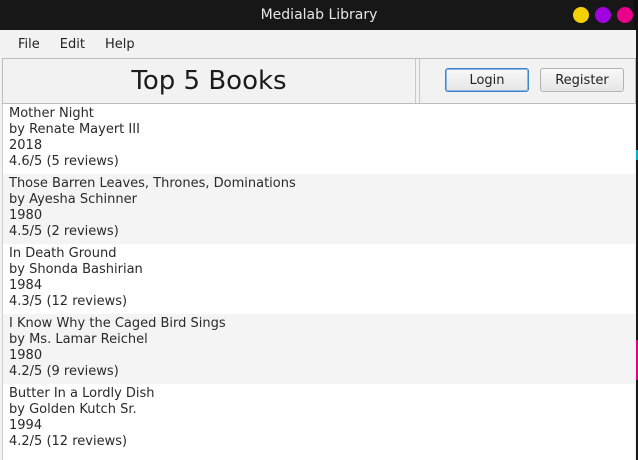  What do you see at coordinates (419, 81) in the screenshot?
I see `header-divider` at bounding box center [419, 81].